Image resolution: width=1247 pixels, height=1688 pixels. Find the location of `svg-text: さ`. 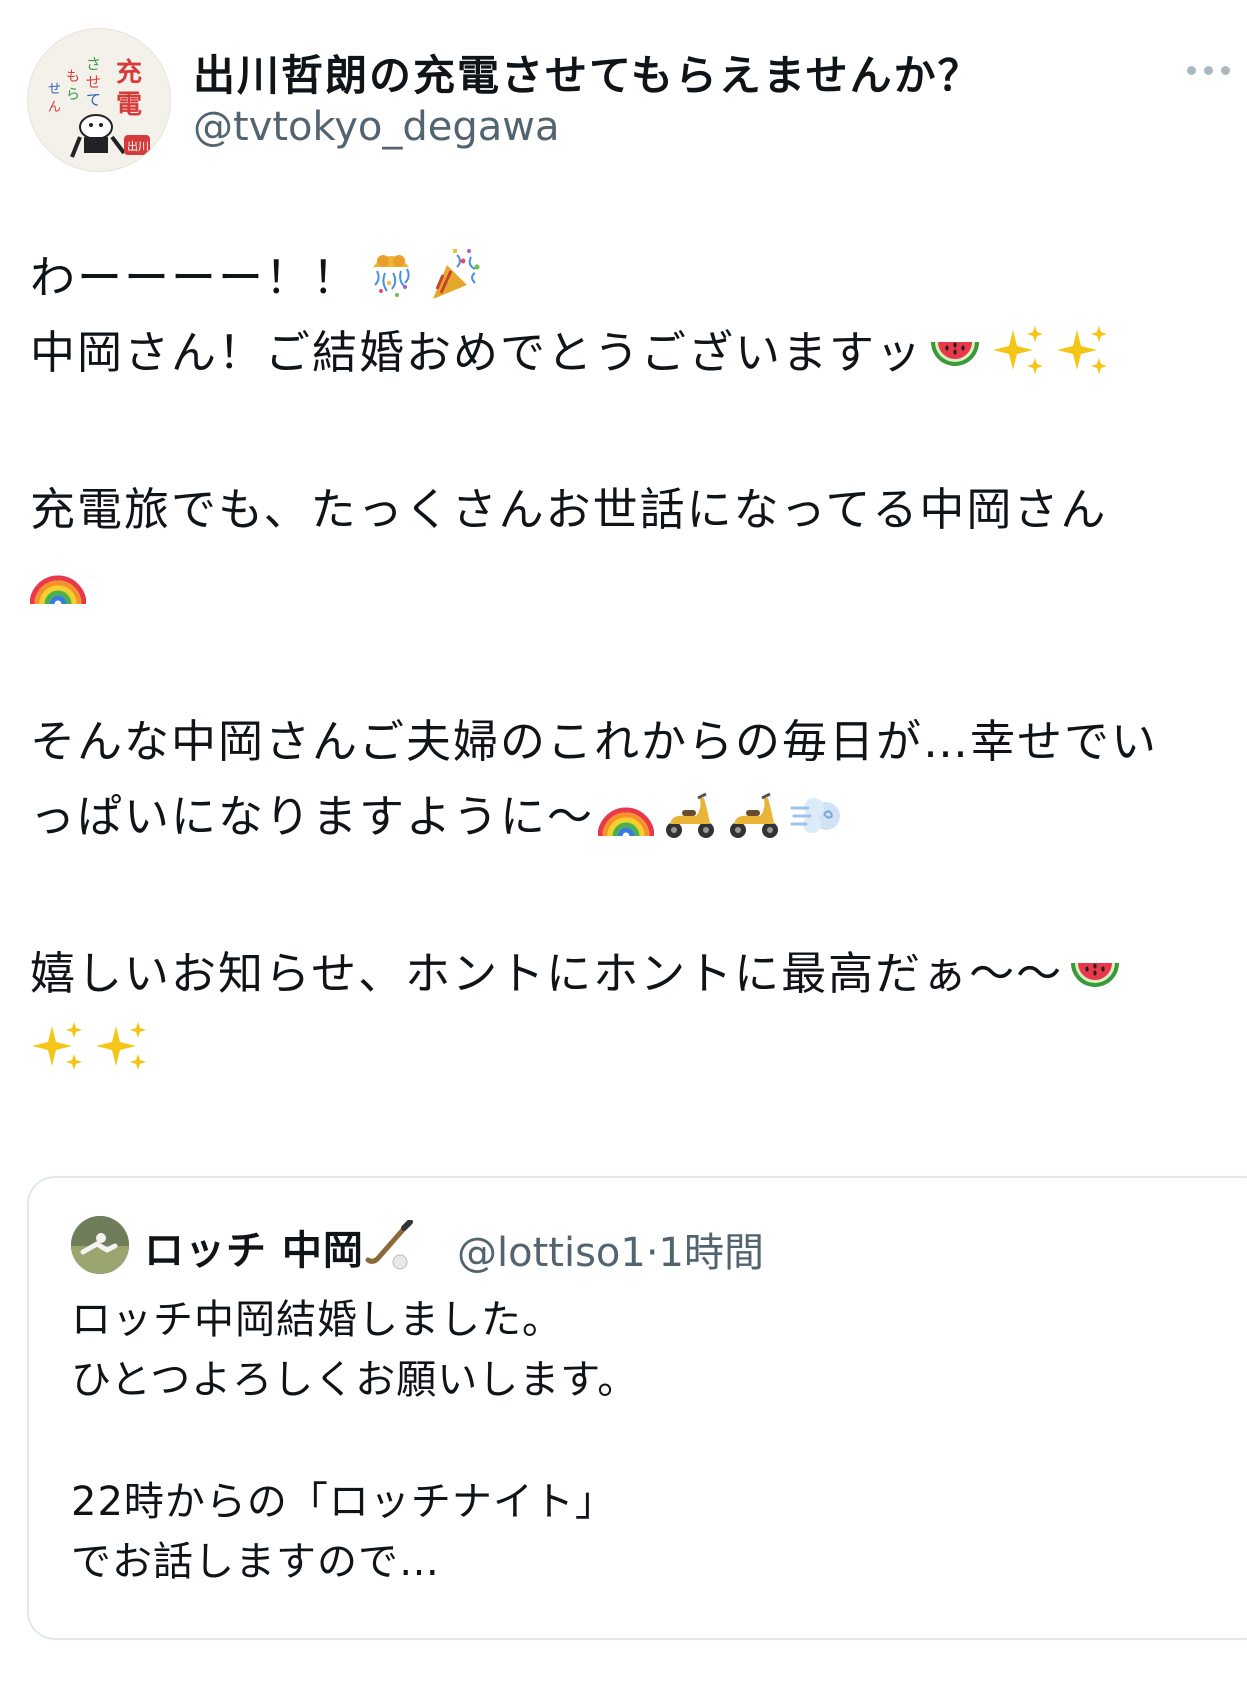

svg-text: さ is located at coordinates (93, 64).